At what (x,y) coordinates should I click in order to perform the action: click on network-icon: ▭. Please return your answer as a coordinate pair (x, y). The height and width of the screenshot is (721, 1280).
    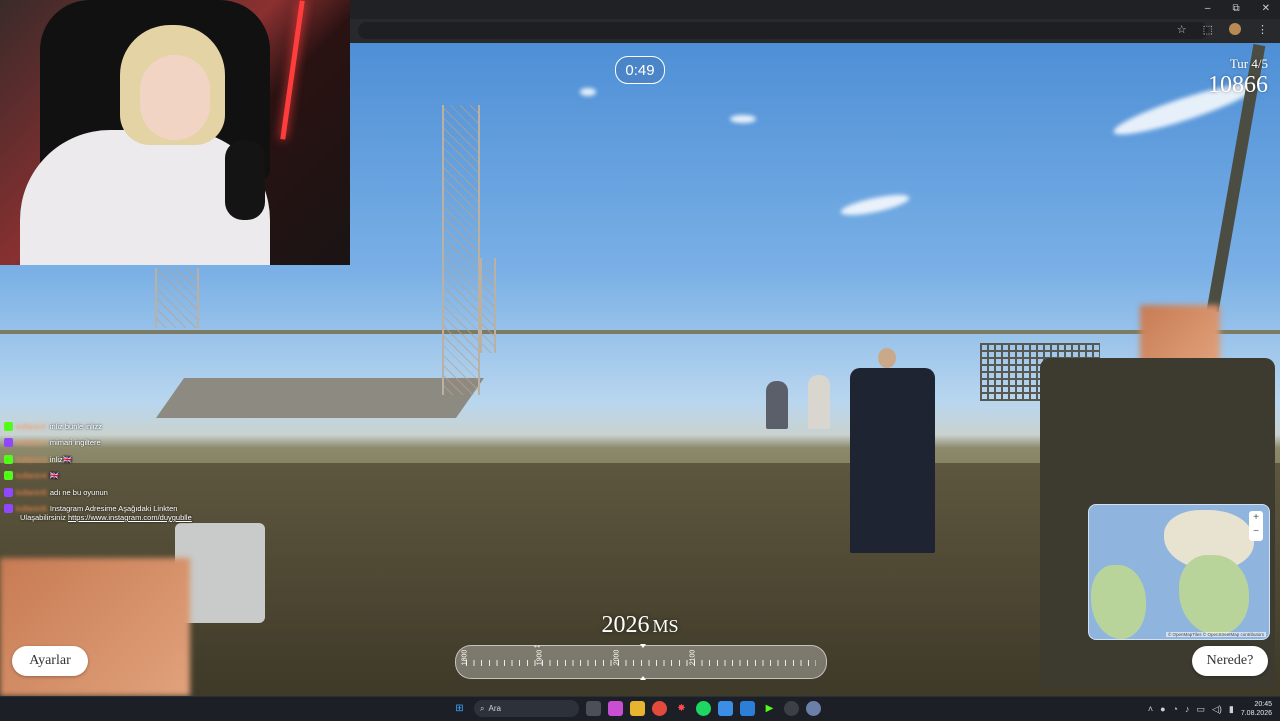
    Looking at the image, I should click on (1200, 709).